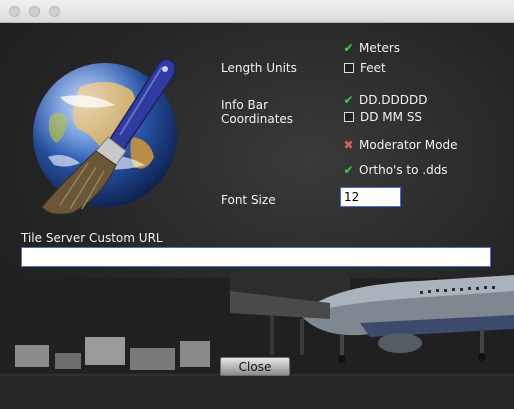 This screenshot has width=514, height=409. I want to click on feet-option-label: Feet, so click(373, 68).